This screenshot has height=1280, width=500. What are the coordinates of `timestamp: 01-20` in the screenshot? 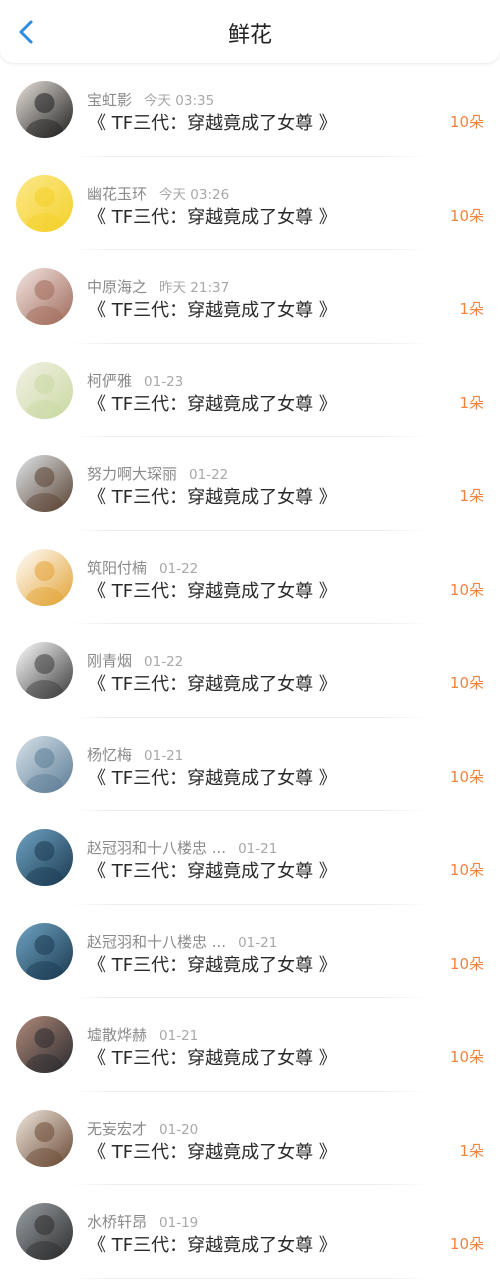 It's located at (179, 1129).